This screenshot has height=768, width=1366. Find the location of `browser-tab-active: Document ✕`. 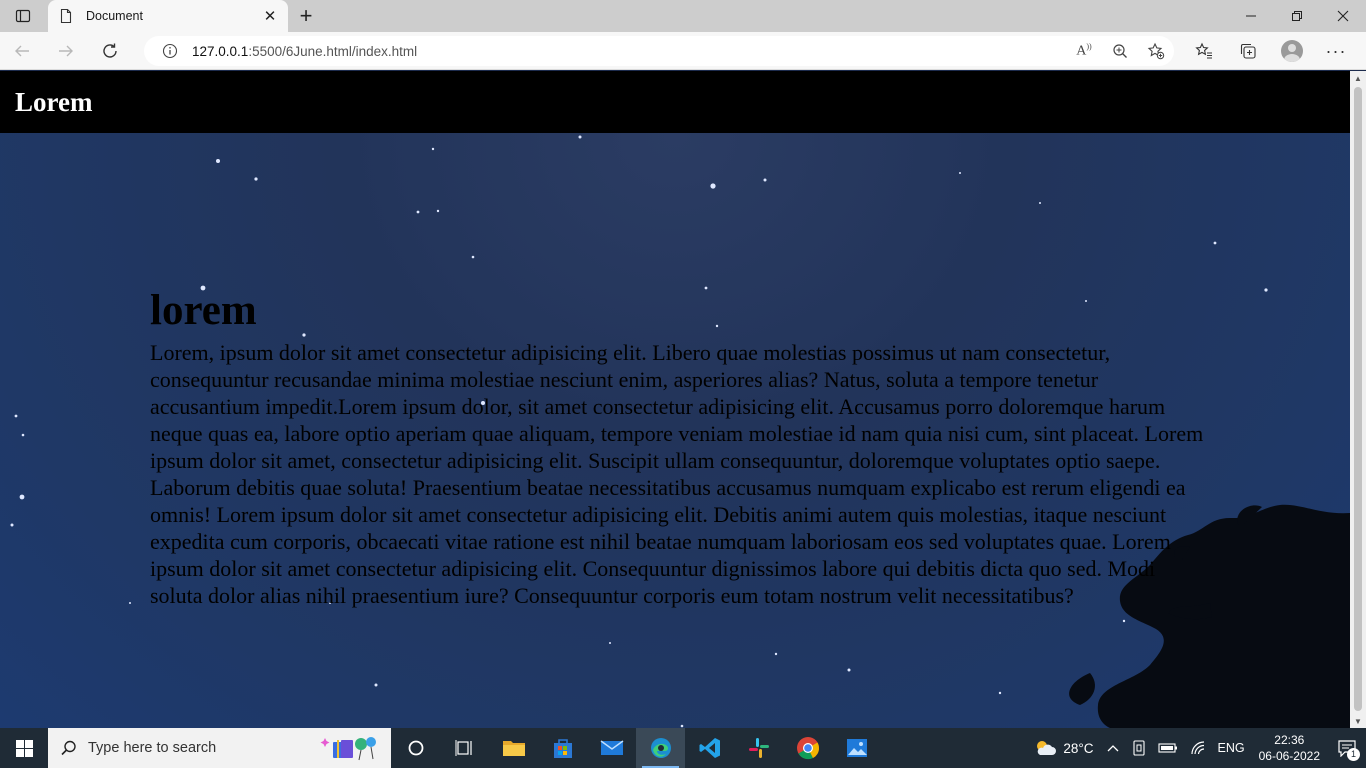

browser-tab-active: Document ✕ is located at coordinates (168, 16).